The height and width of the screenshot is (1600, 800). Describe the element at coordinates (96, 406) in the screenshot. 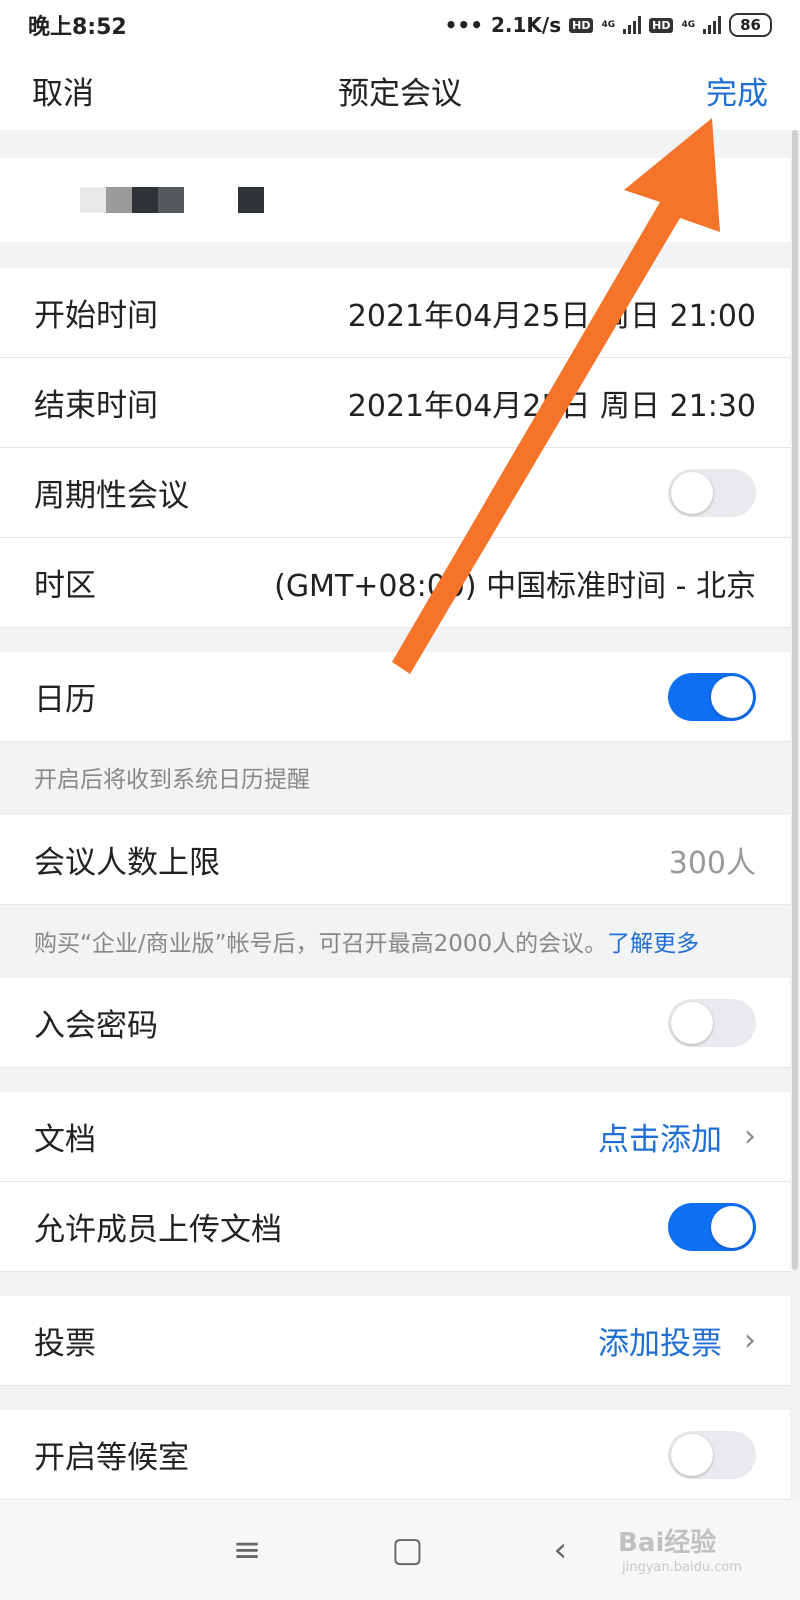

I see `end-time-label: 结束时间` at that location.